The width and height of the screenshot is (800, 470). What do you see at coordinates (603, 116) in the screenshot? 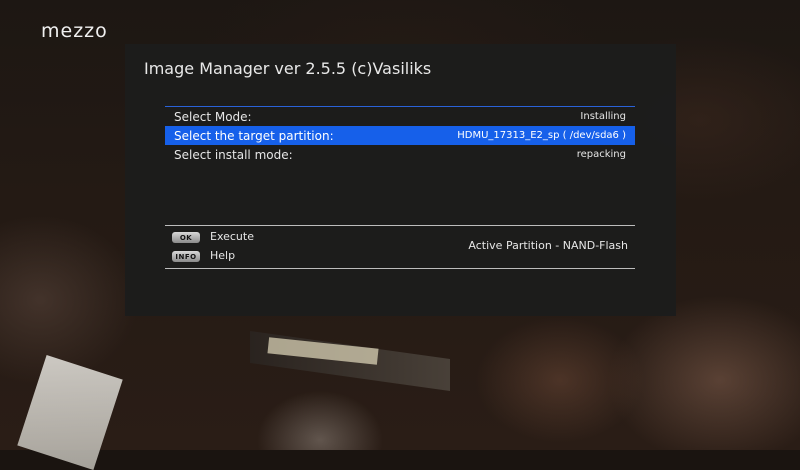
I see `mode-value: Installing` at bounding box center [603, 116].